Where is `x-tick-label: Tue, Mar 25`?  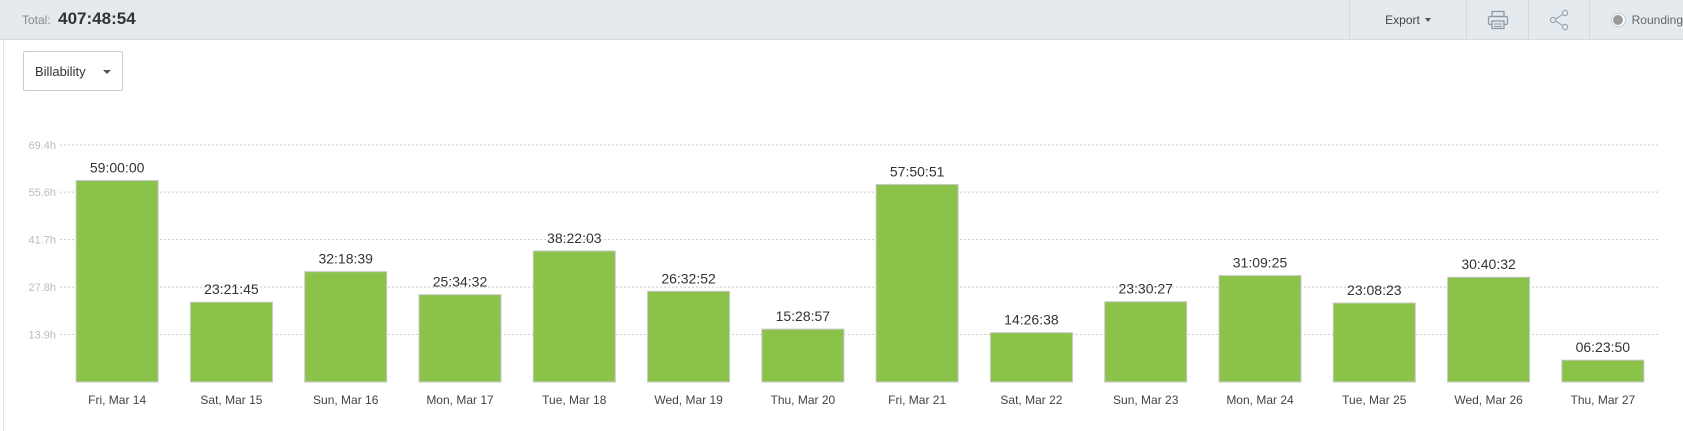 x-tick-label: Tue, Mar 25 is located at coordinates (1374, 400).